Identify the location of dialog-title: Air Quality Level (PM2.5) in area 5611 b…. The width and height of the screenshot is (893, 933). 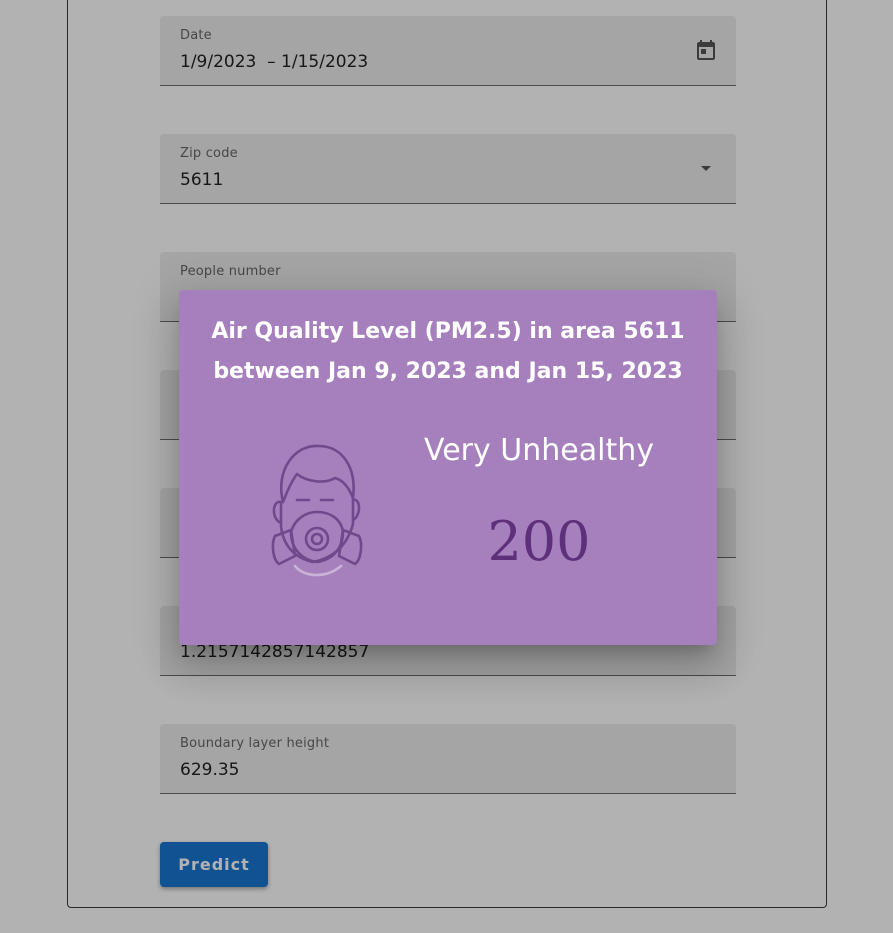
(448, 352).